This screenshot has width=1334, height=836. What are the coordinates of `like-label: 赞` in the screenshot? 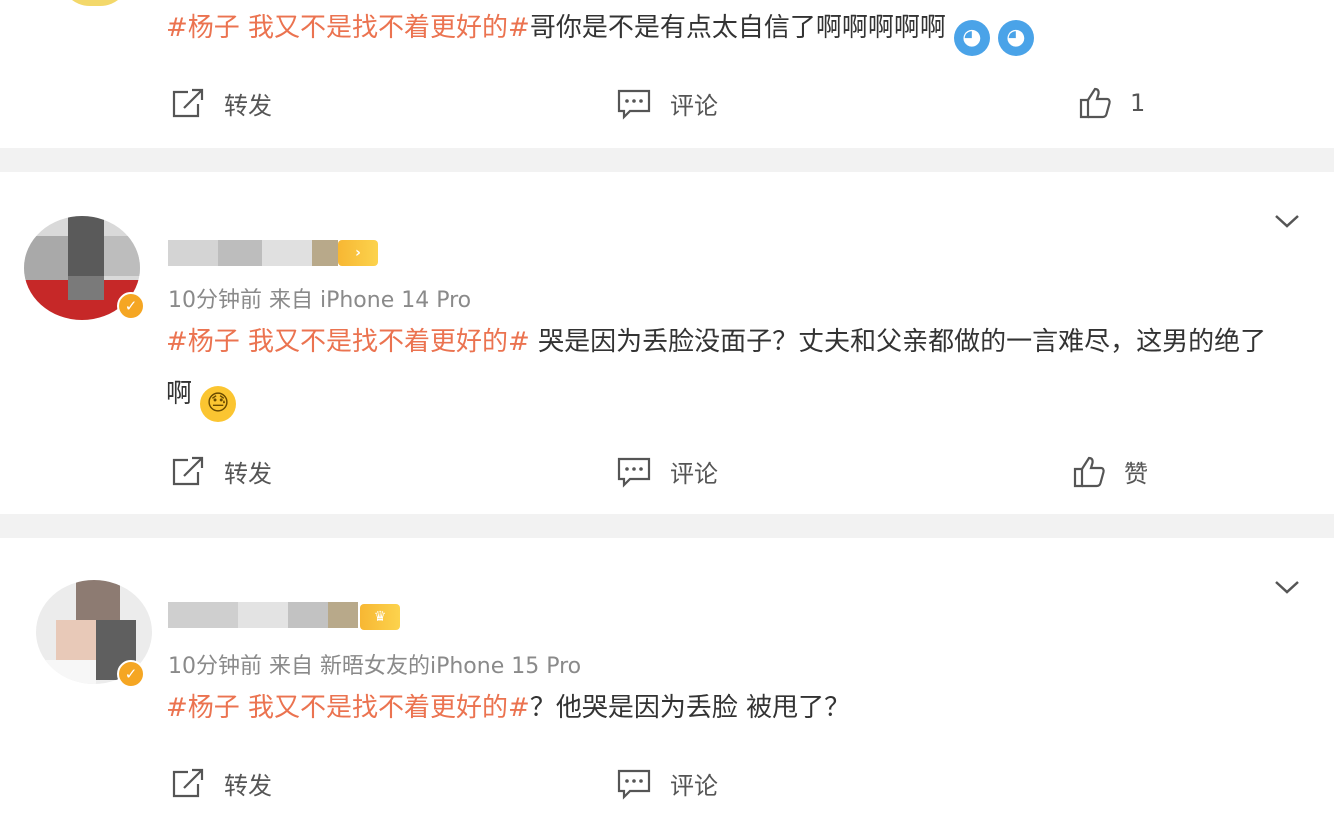 It's located at (1136, 474).